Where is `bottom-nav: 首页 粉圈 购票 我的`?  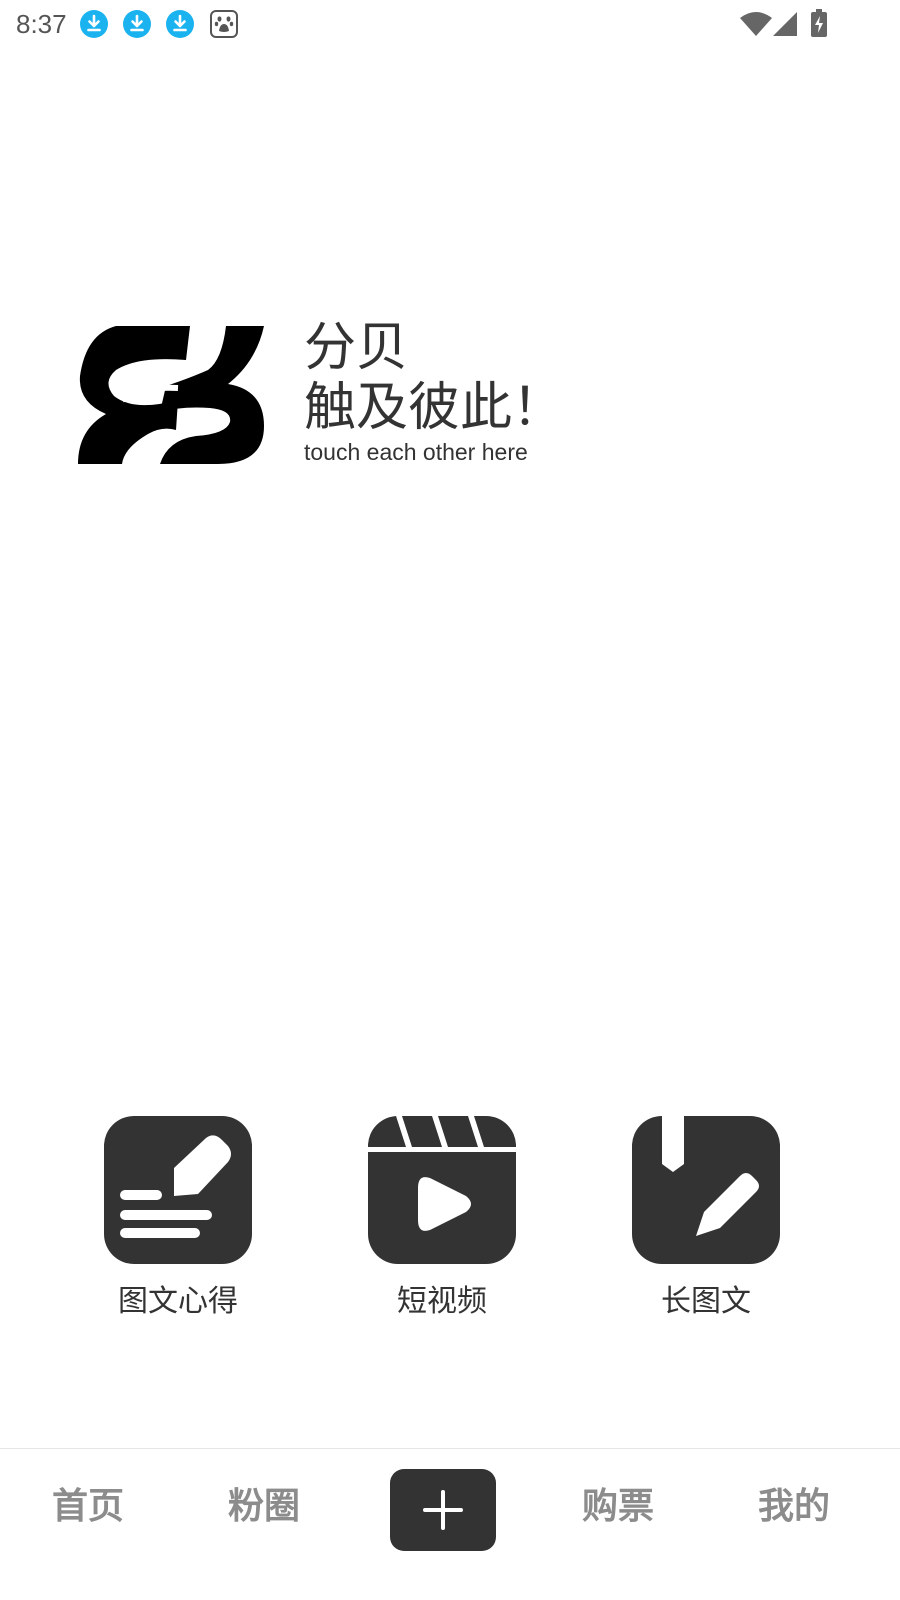 bottom-nav: 首页 粉圈 购票 我的 is located at coordinates (450, 1524).